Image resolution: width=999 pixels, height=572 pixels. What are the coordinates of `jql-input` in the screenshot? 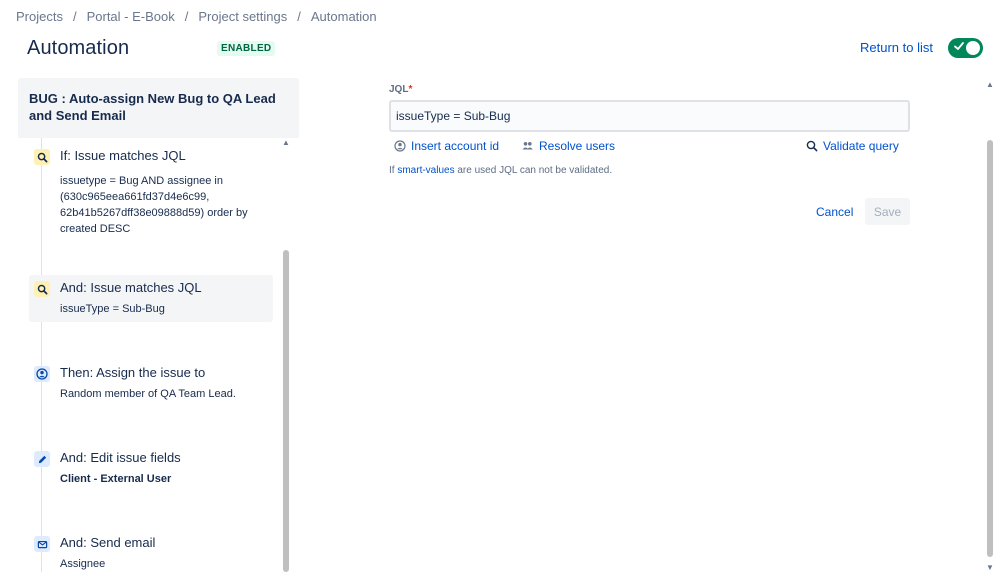 It's located at (649, 116).